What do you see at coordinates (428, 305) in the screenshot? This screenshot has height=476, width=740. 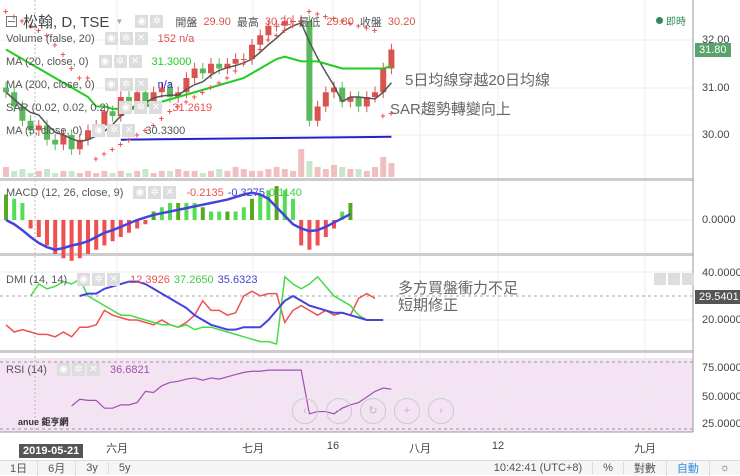 I see `annotation-dmi-line2: 短期修正` at bounding box center [428, 305].